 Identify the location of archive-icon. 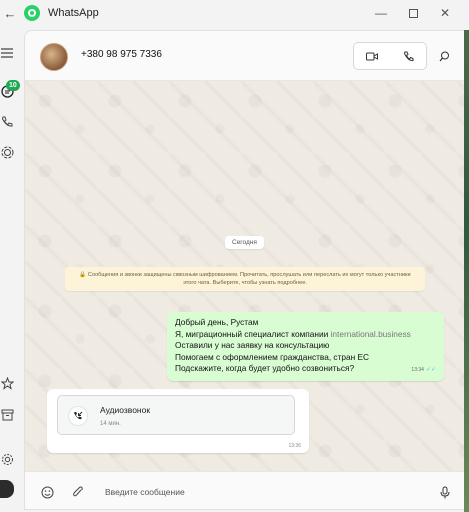
(7, 415).